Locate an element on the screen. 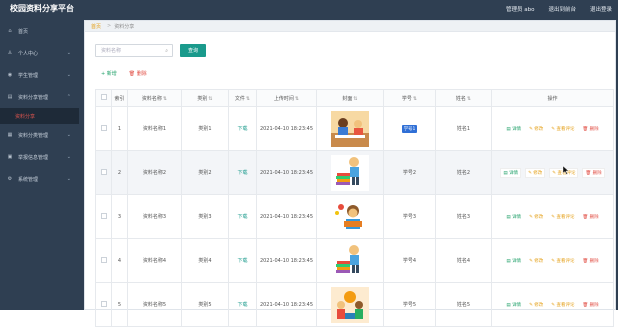  search-row: 资料名称 ⌕ 查询 is located at coordinates (150, 50).